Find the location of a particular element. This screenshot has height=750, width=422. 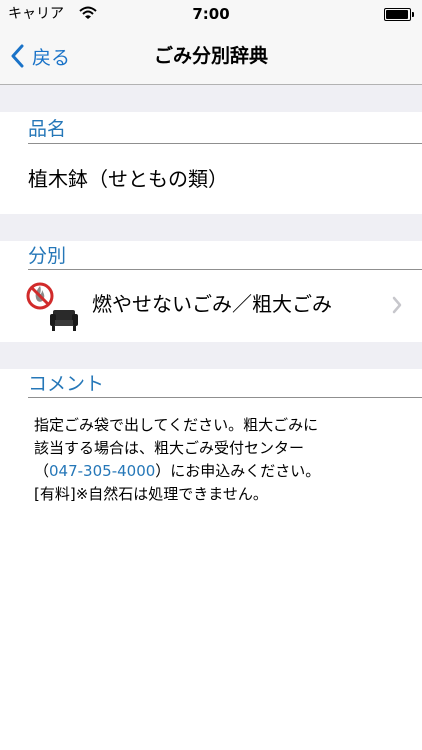

comment-line: 指定ごみ袋で出してください。粗大ごみに is located at coordinates (176, 425).